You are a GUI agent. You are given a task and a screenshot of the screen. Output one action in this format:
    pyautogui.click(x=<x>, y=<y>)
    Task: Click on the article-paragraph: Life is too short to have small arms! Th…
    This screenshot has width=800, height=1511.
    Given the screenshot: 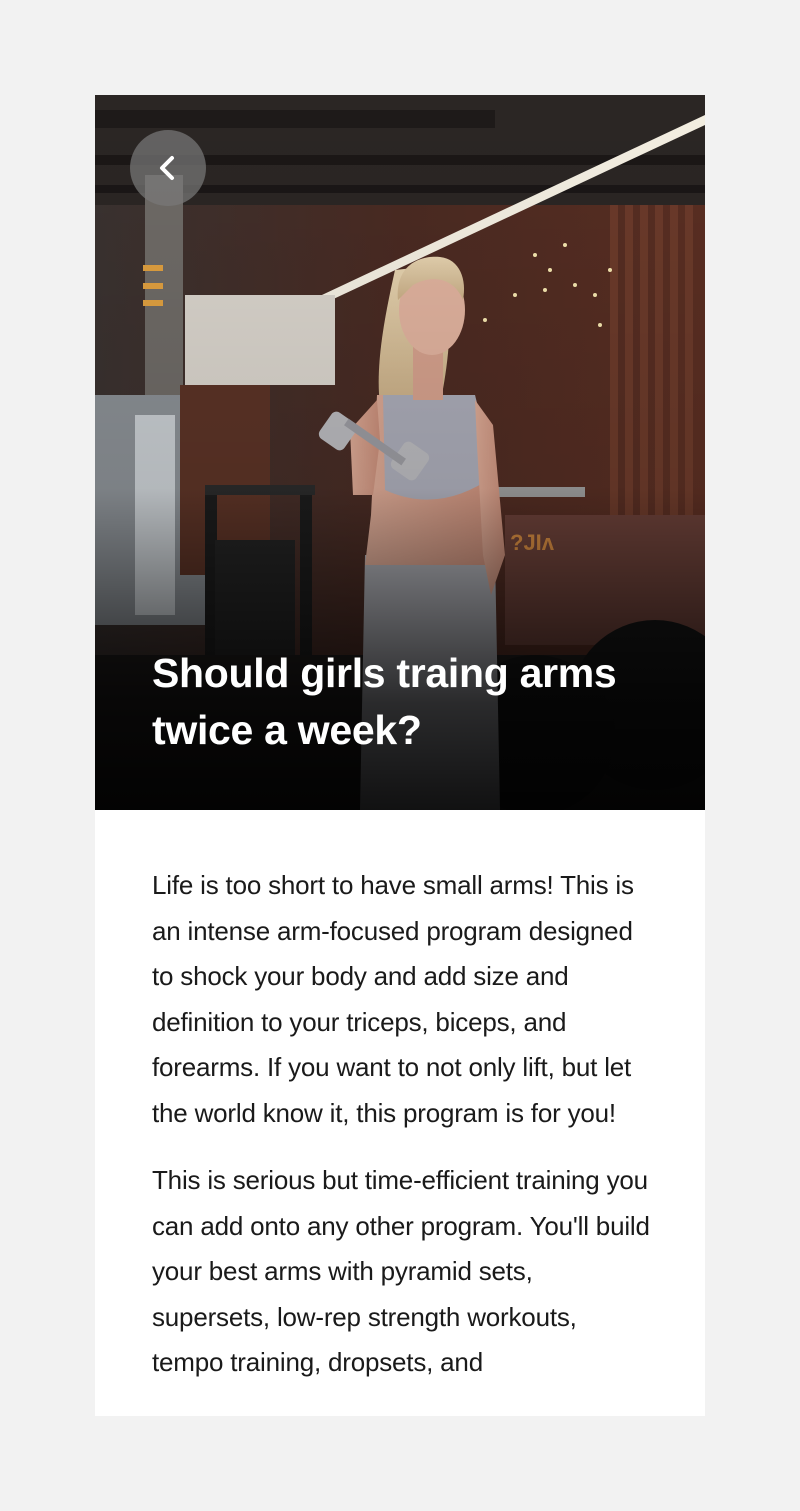 What is the action you would take?
    pyautogui.click(x=393, y=999)
    